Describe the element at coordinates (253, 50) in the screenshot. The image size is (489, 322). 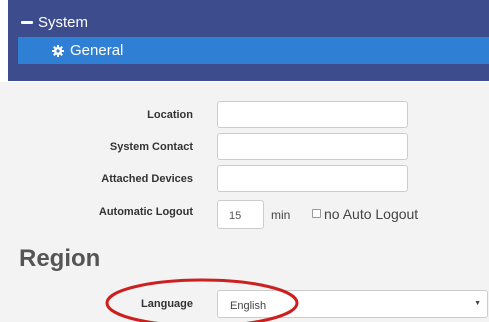
I see `nav-item-general: General` at that location.